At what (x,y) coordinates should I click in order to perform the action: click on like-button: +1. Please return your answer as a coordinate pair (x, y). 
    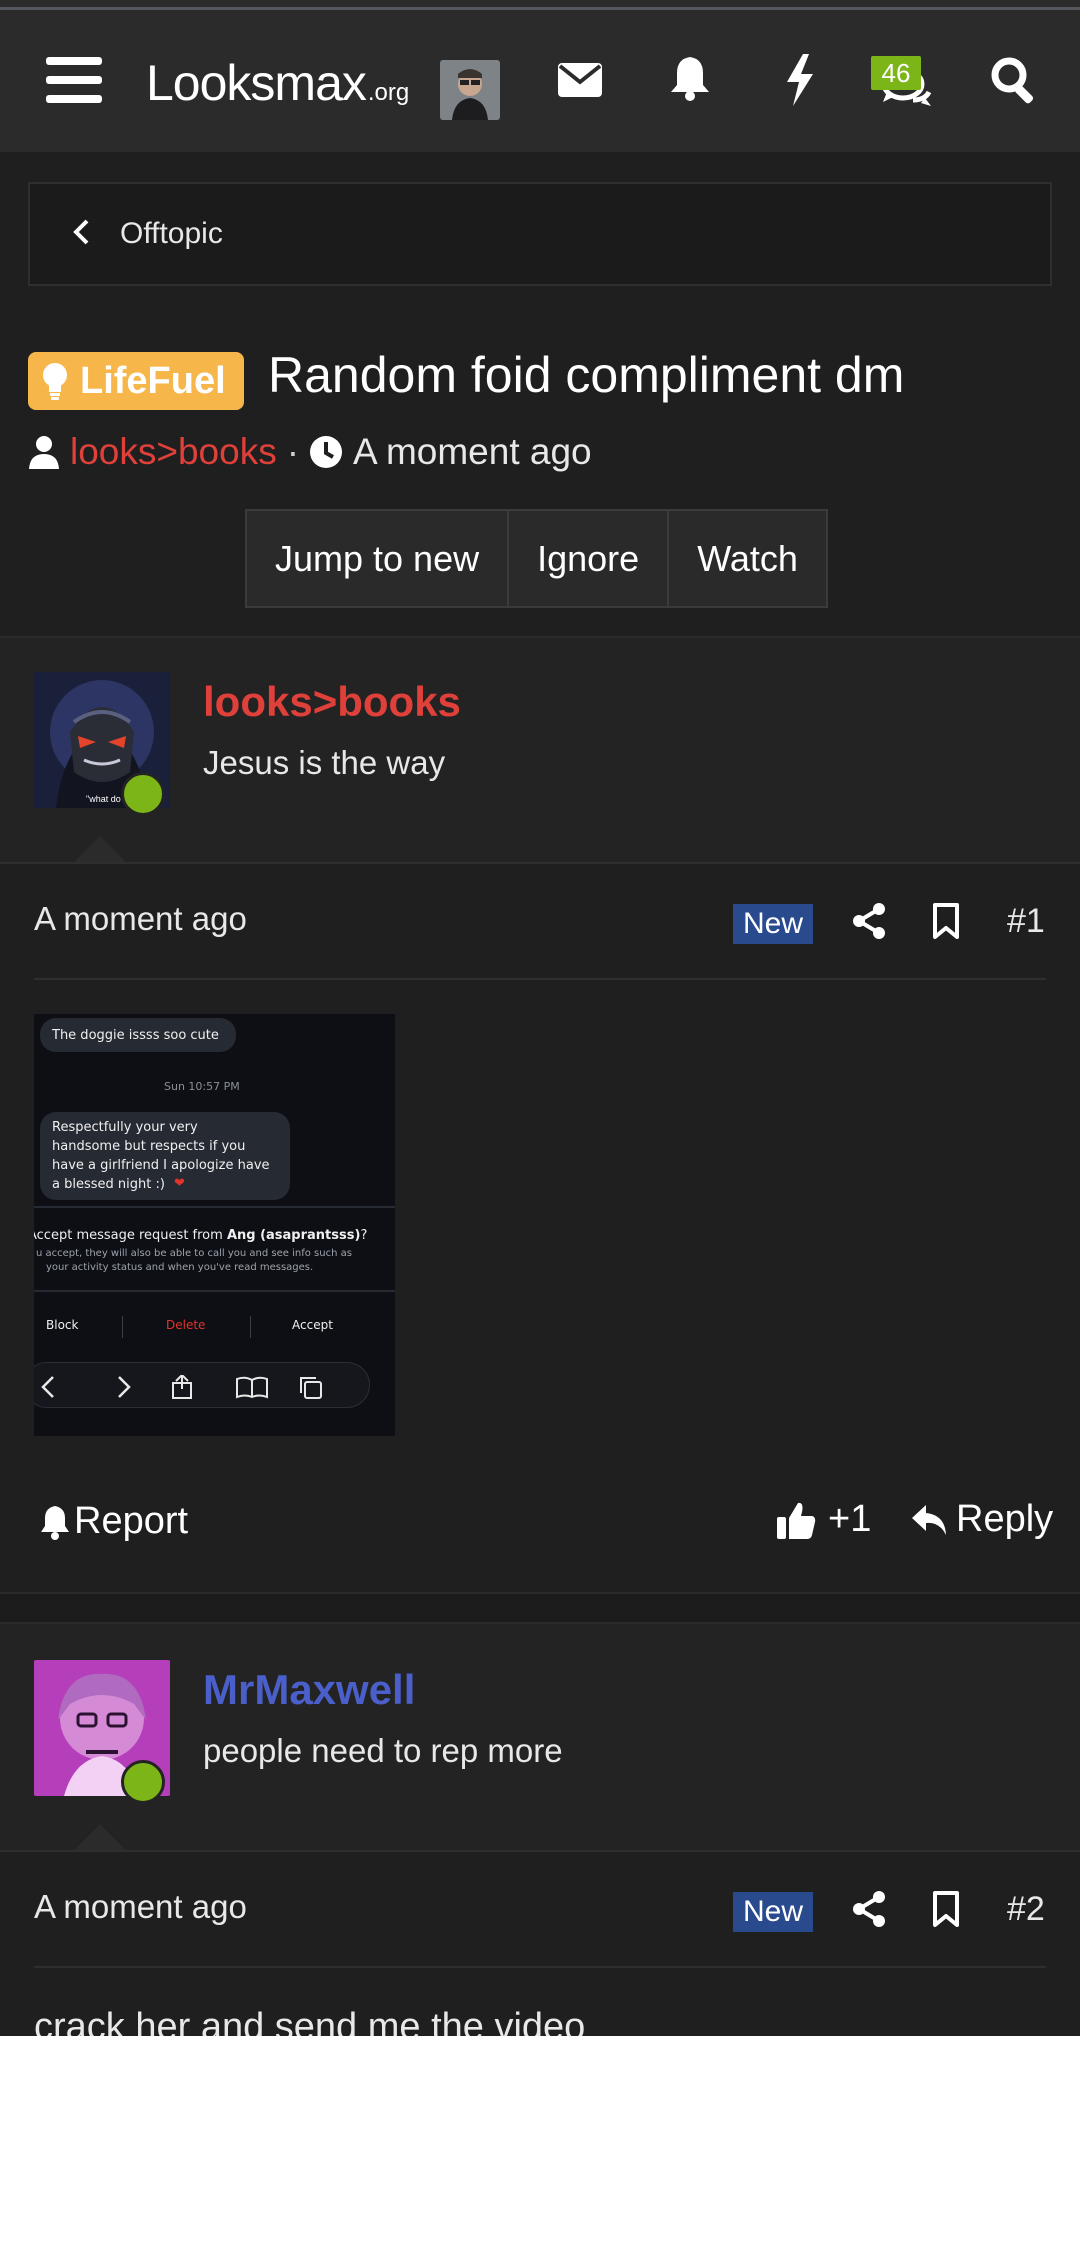
    Looking at the image, I should click on (823, 1519).